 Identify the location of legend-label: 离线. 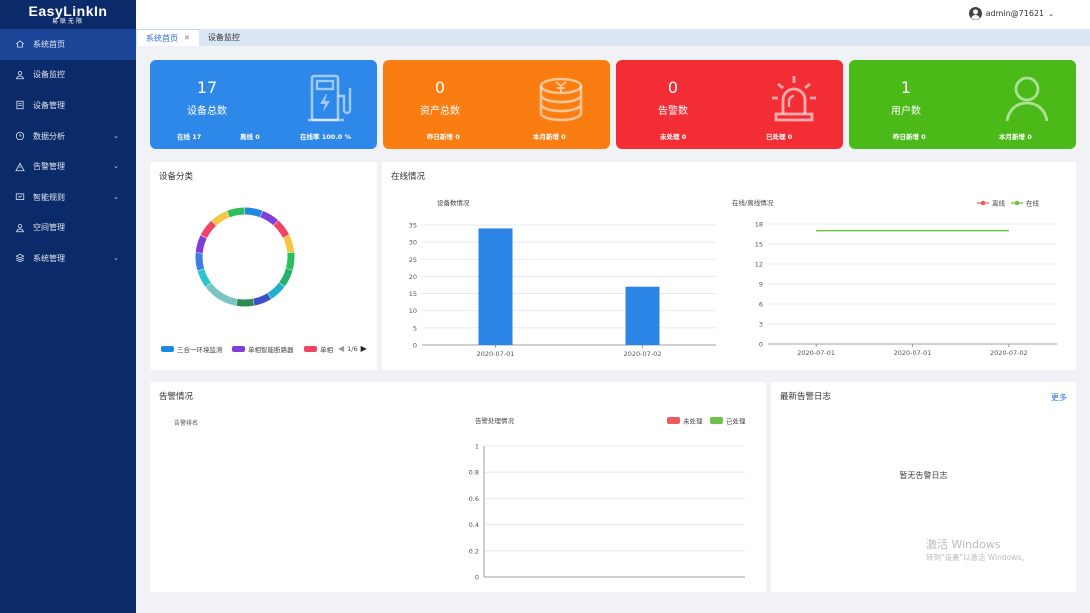
(999, 203).